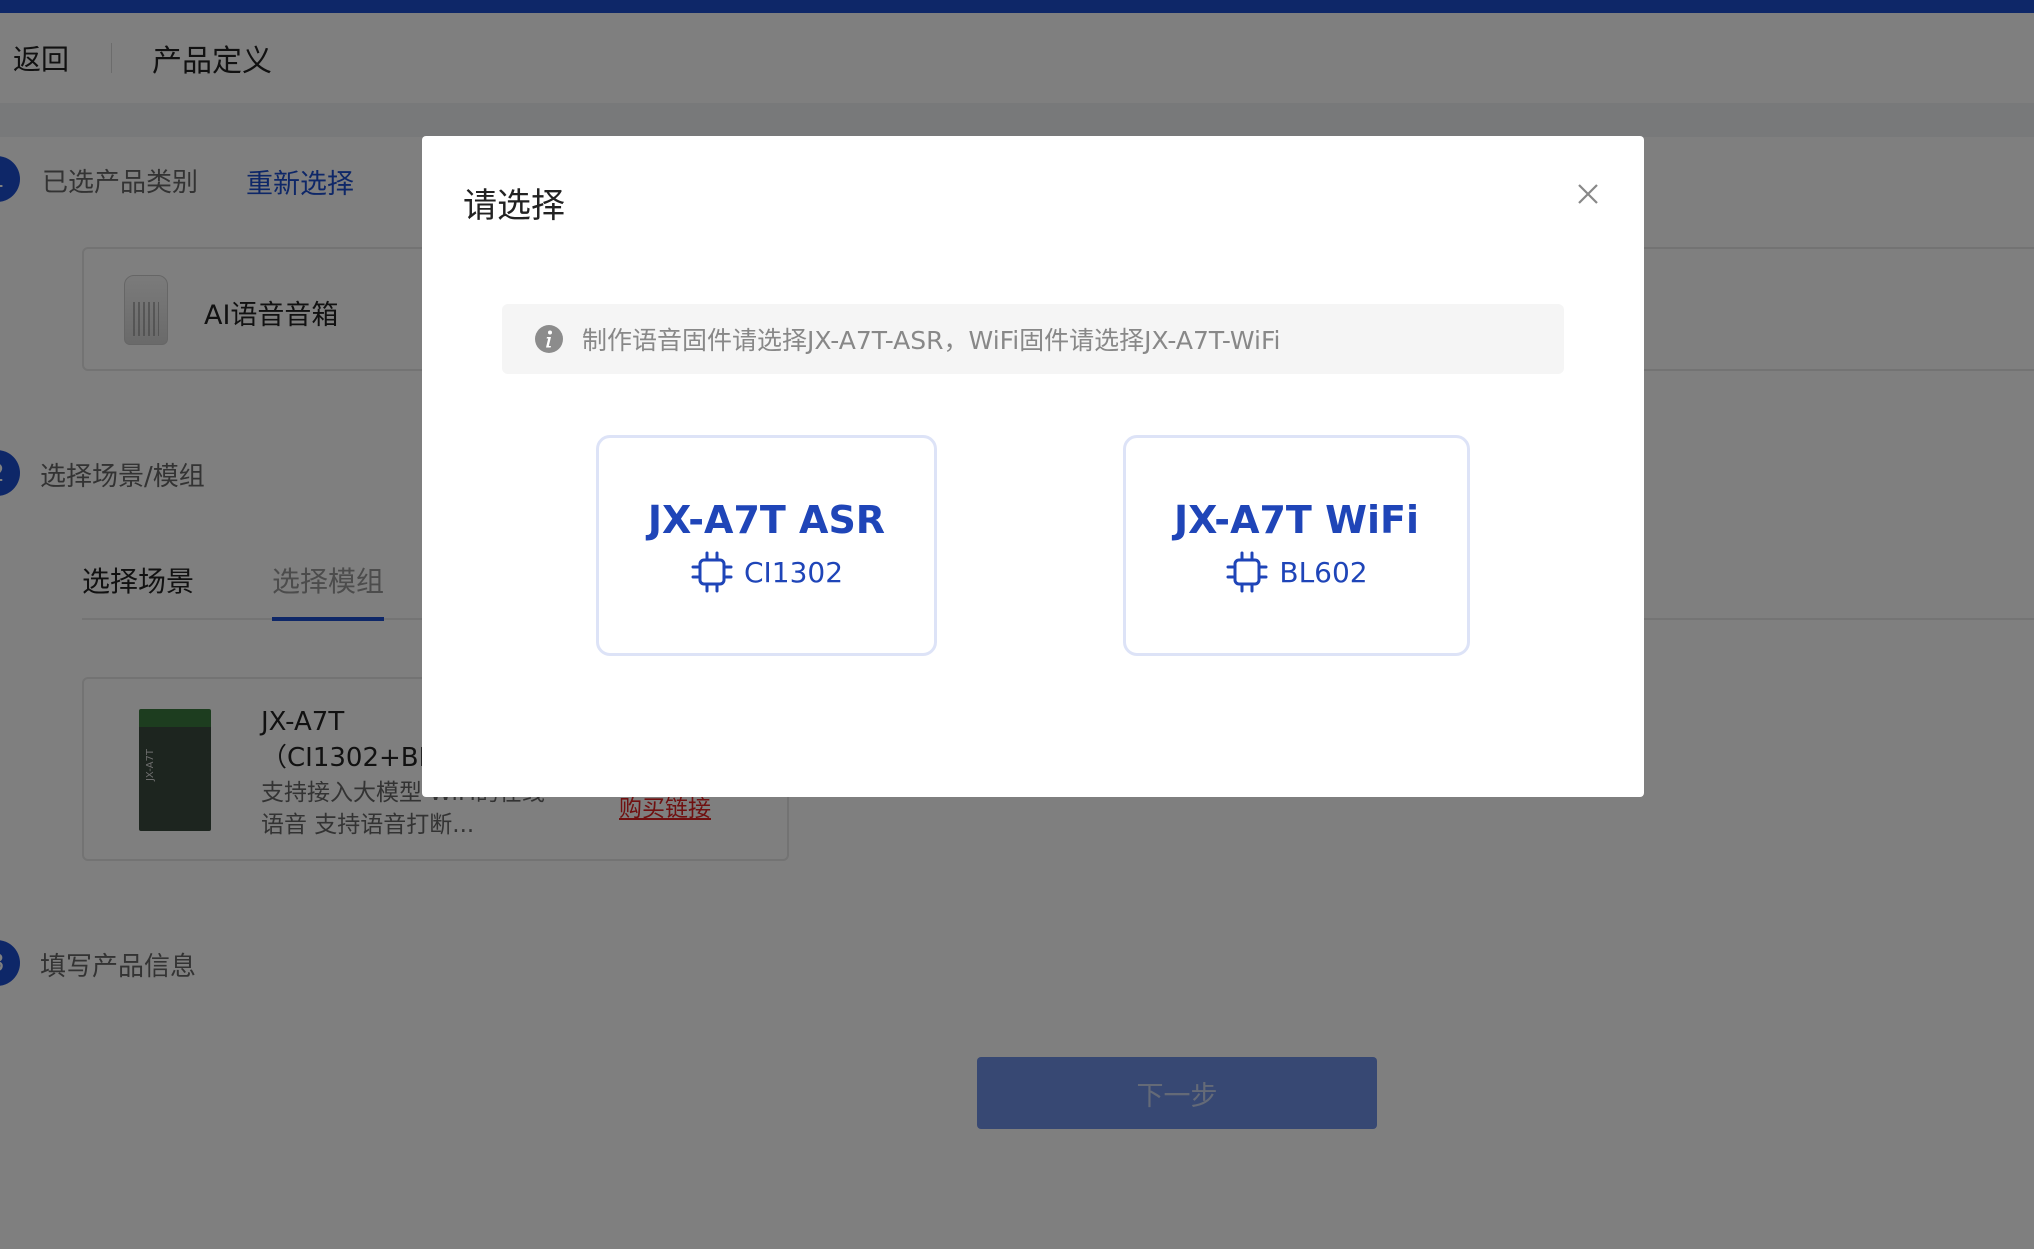  What do you see at coordinates (793, 572) in the screenshot?
I see `option-asr-chip-label: CI1302` at bounding box center [793, 572].